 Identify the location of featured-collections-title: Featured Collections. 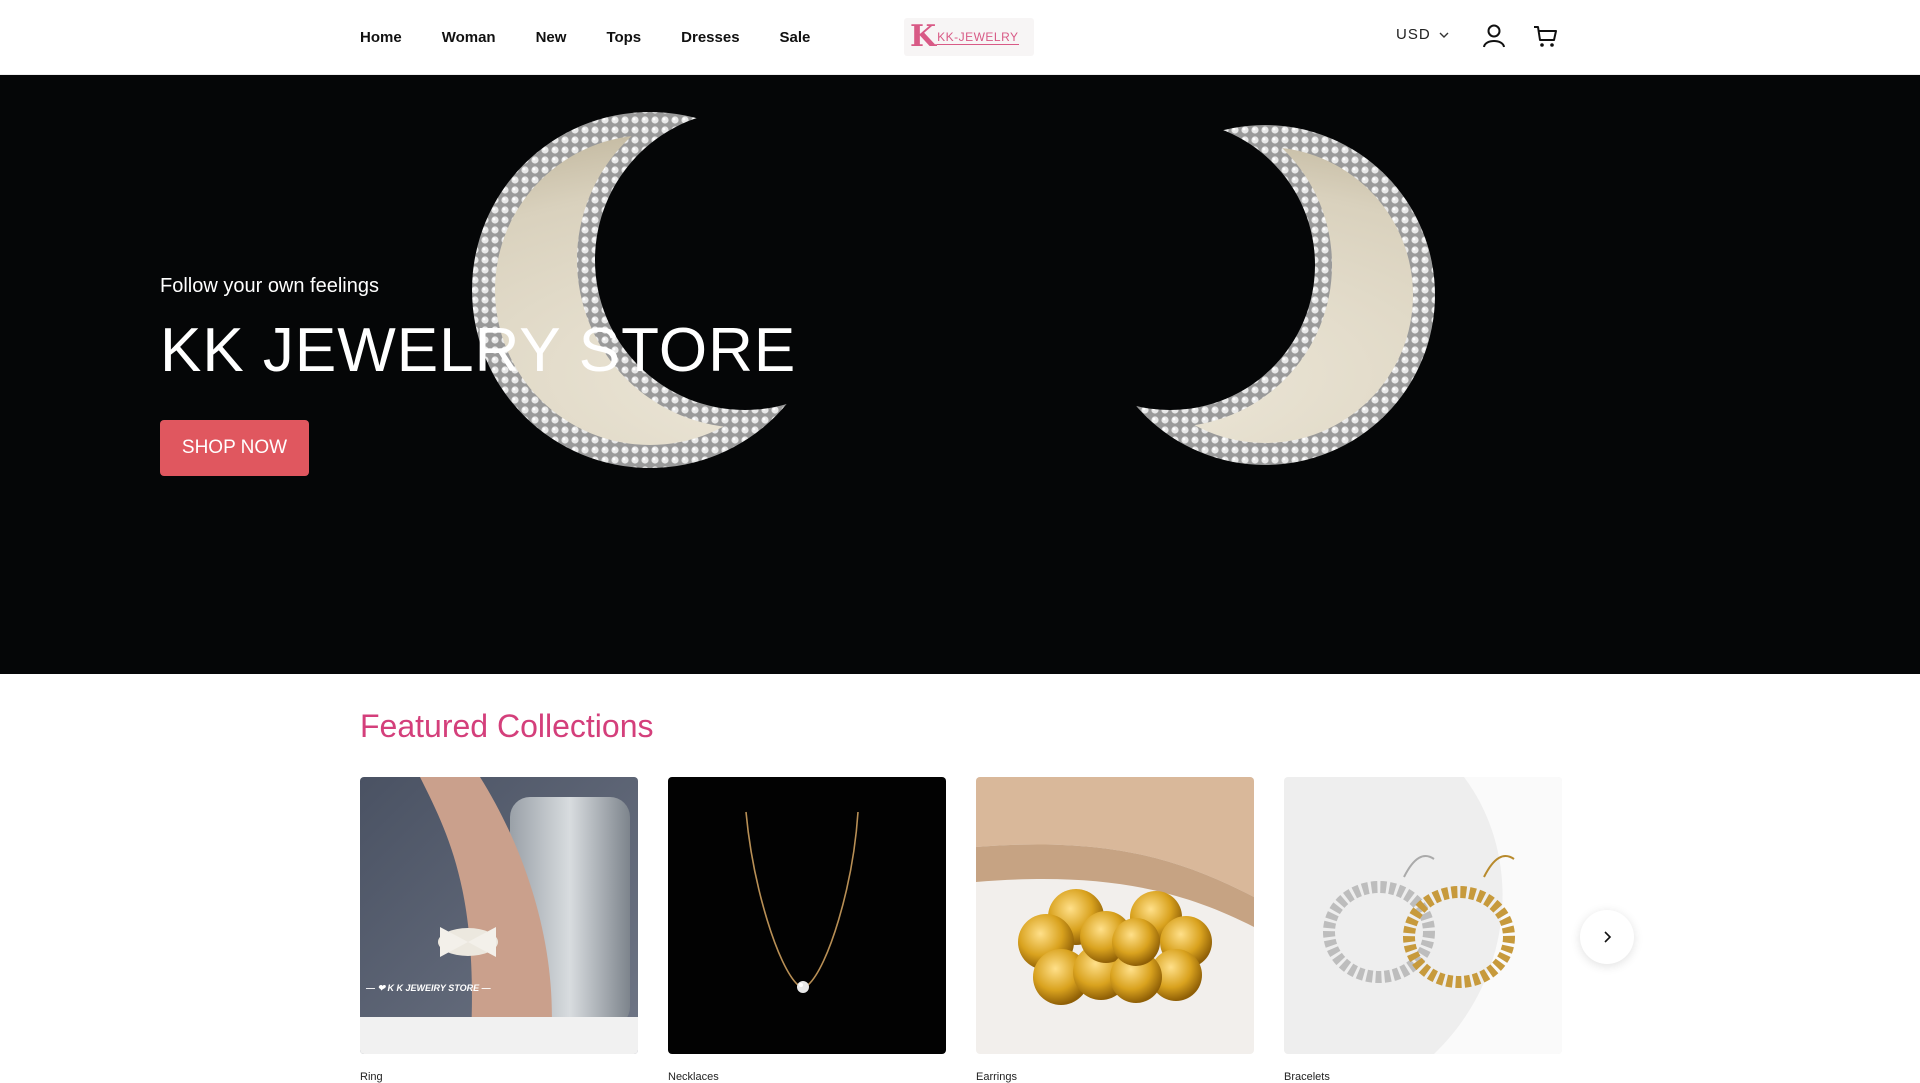
(507, 726).